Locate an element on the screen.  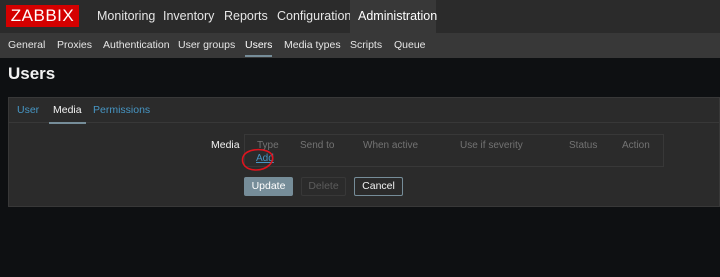
tab-permissions: Permissions is located at coordinates (121, 110).